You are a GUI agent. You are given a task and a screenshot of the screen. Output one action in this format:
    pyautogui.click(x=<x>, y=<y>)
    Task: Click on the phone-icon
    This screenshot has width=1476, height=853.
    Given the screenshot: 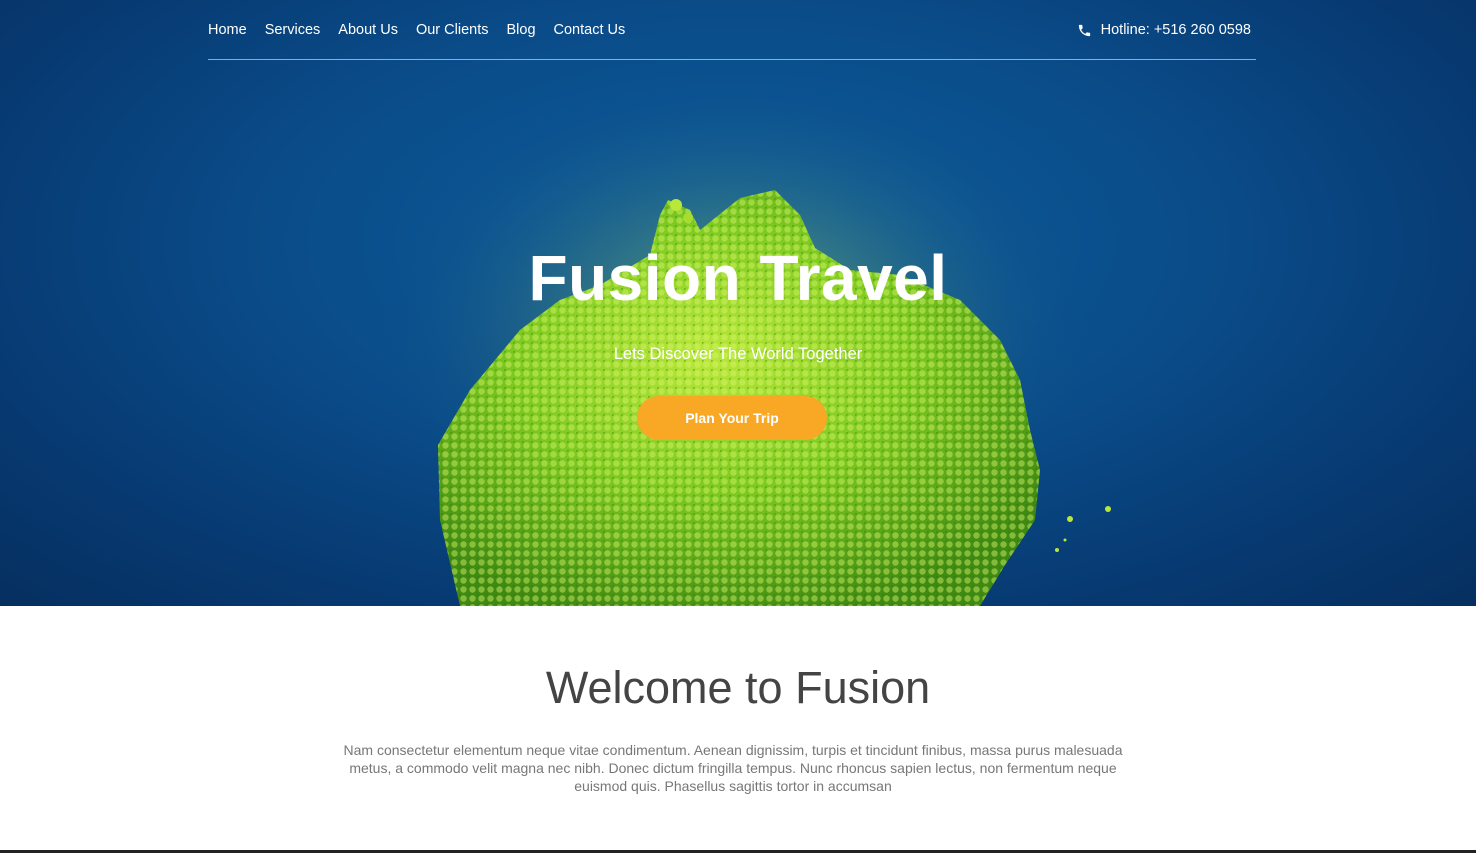 What is the action you would take?
    pyautogui.click(x=1084, y=30)
    